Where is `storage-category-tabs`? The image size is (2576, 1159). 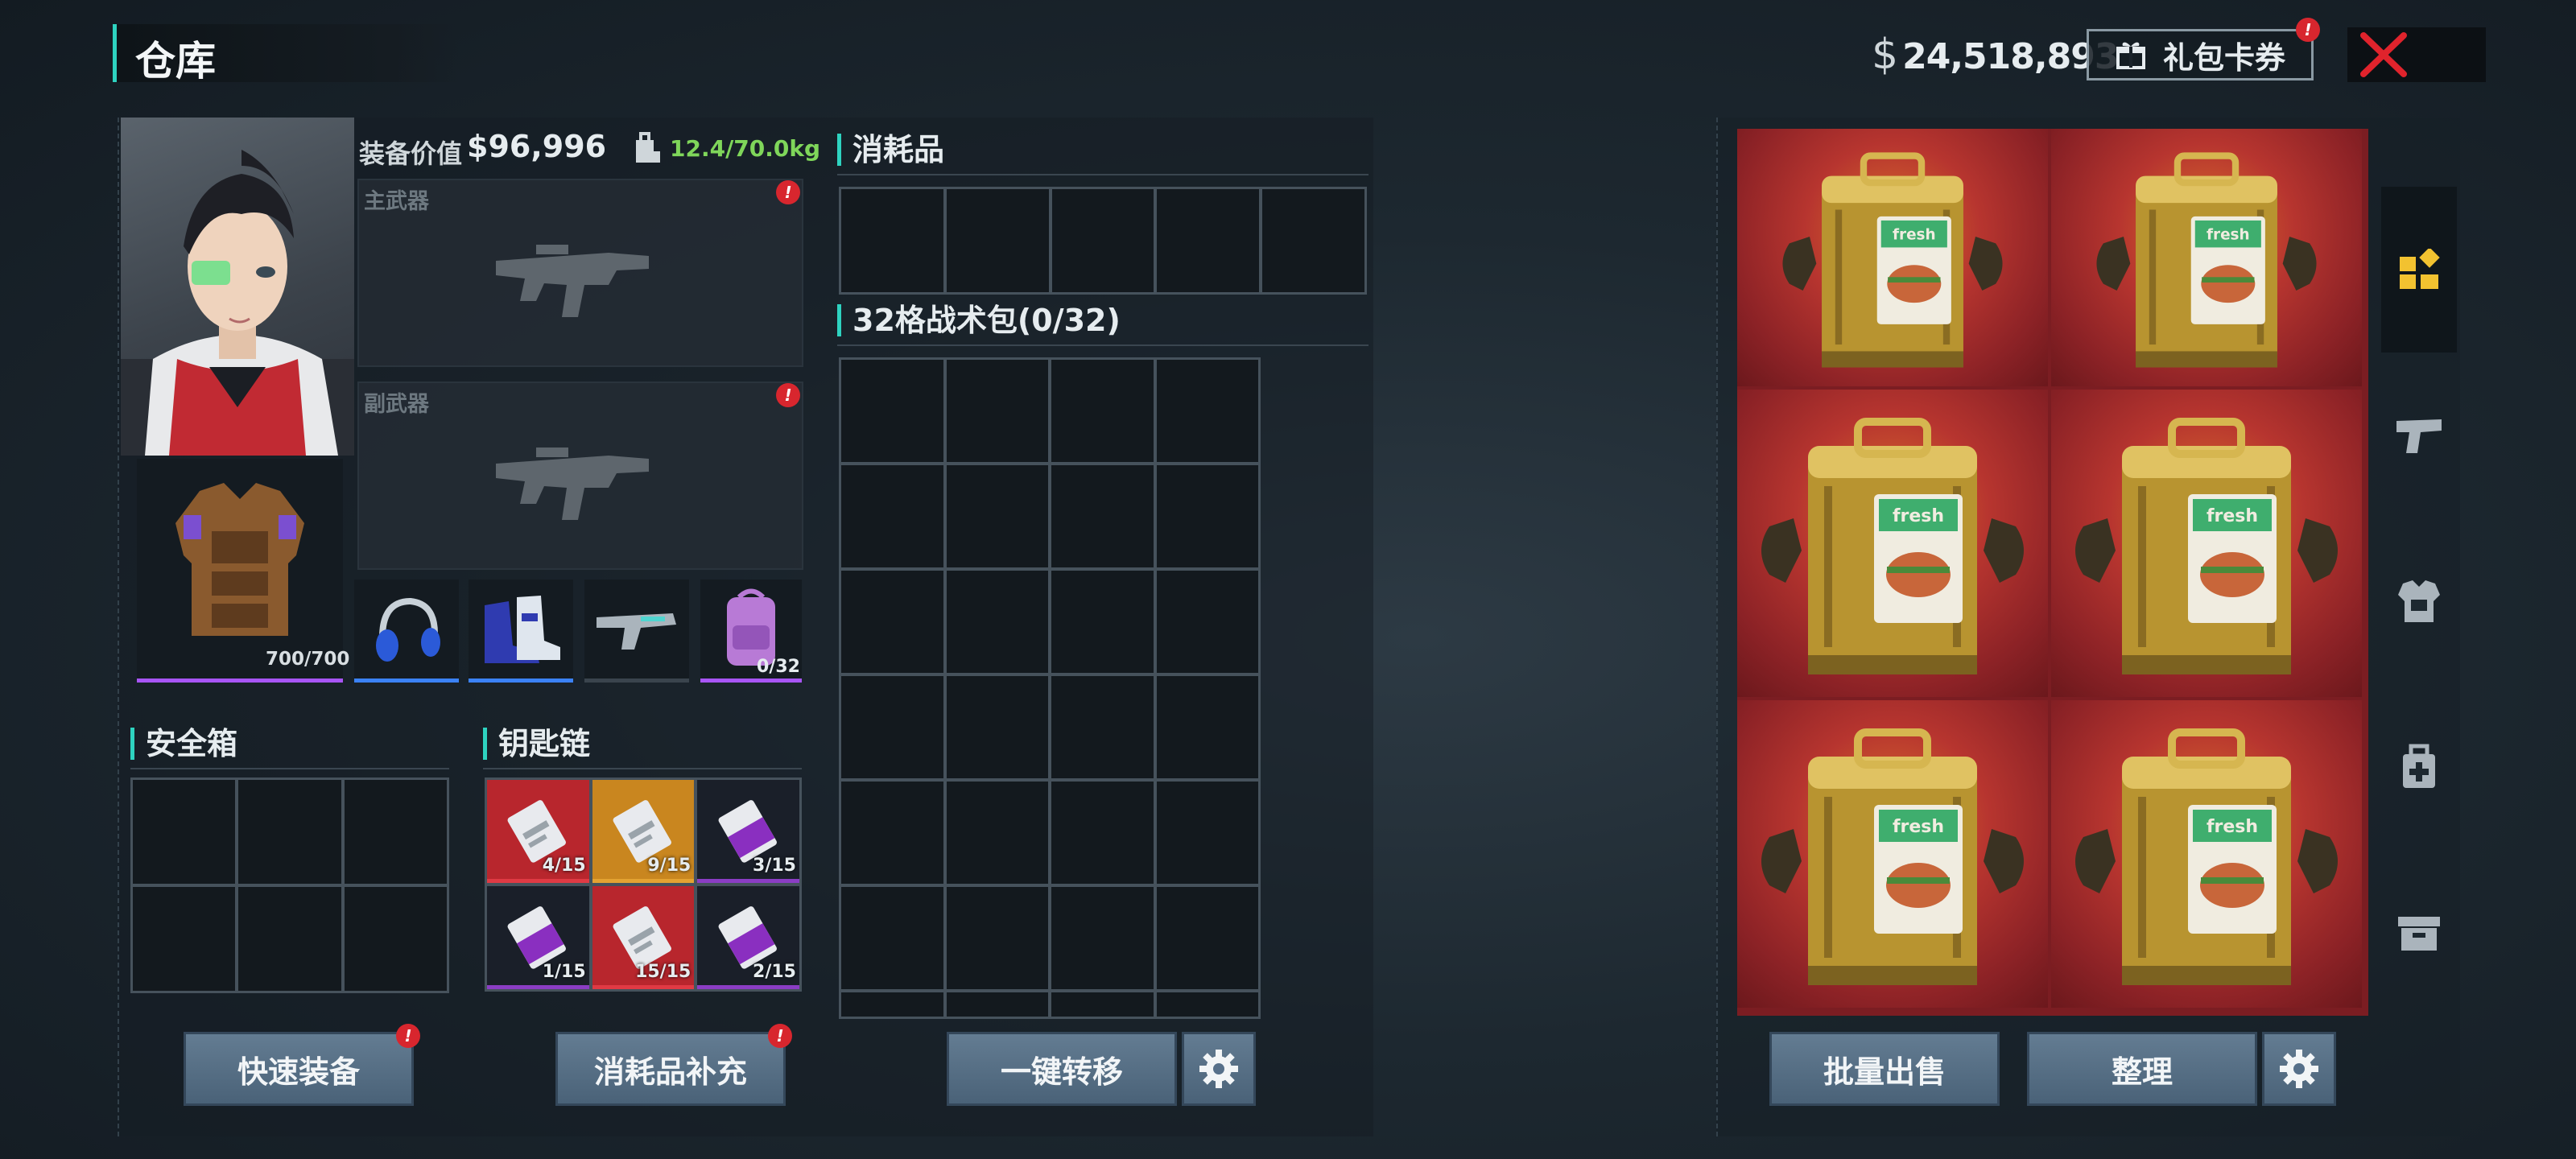 storage-category-tabs is located at coordinates (2419, 589).